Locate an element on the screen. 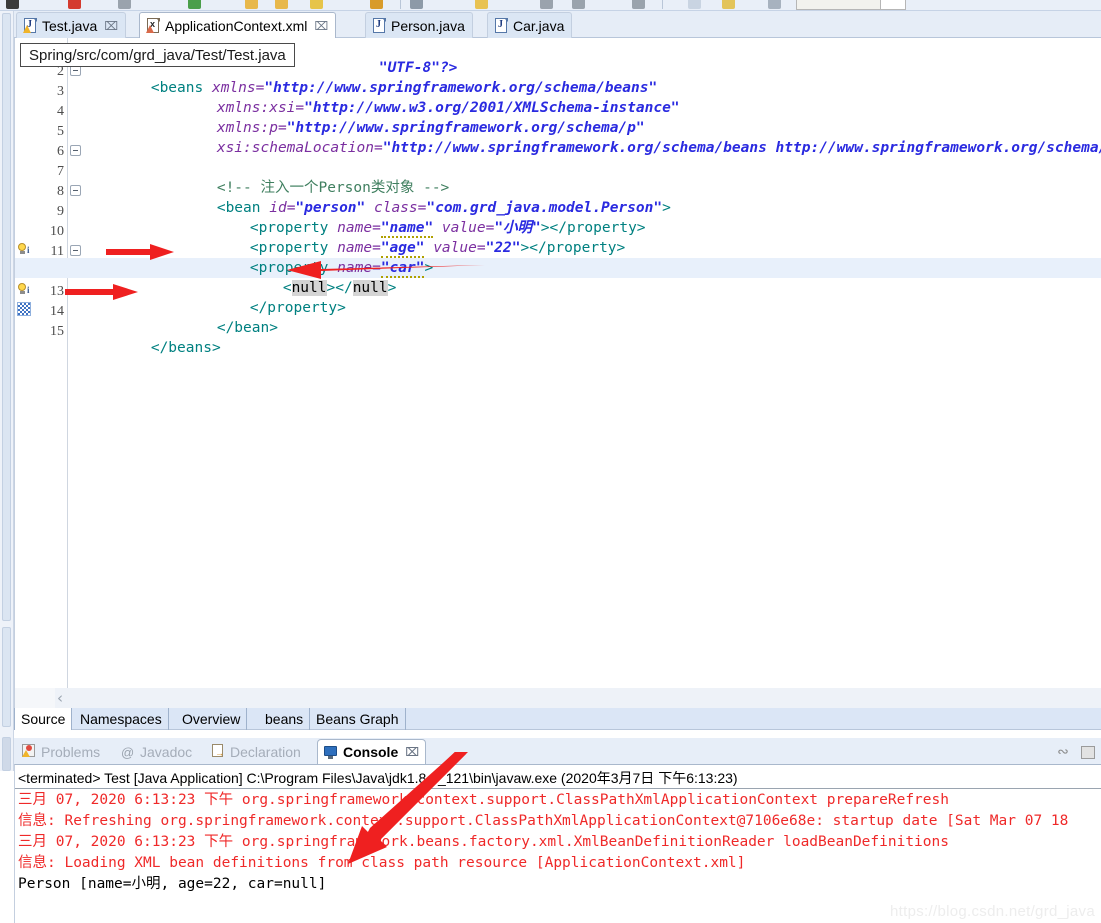 Image resolution: width=1101 pixels, height=923 pixels. toolbar-search-field-input is located at coordinates (893, 5).